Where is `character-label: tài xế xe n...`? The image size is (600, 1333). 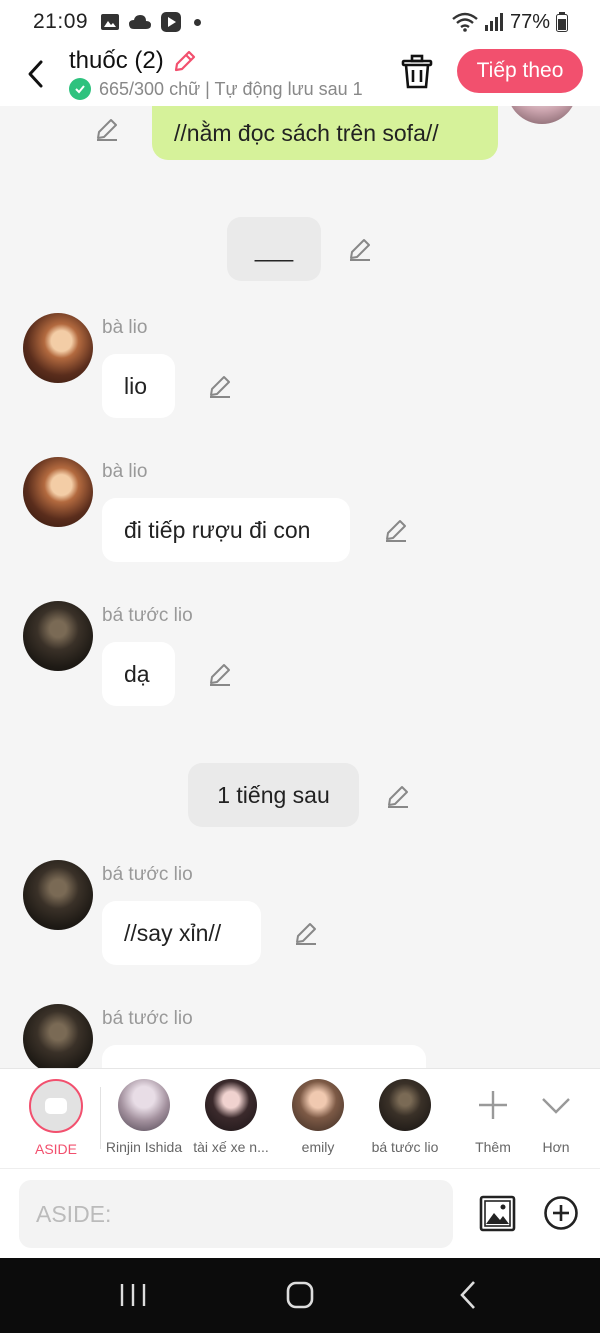 character-label: tài xế xe n... is located at coordinates (231, 1147).